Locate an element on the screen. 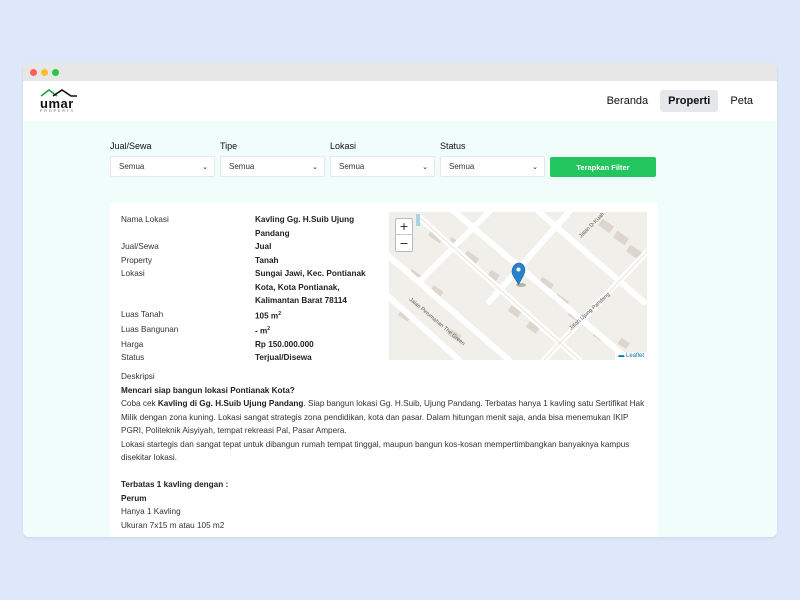 The height and width of the screenshot is (600, 800). brand-logo: umar PROPERTY is located at coordinates (59, 101).